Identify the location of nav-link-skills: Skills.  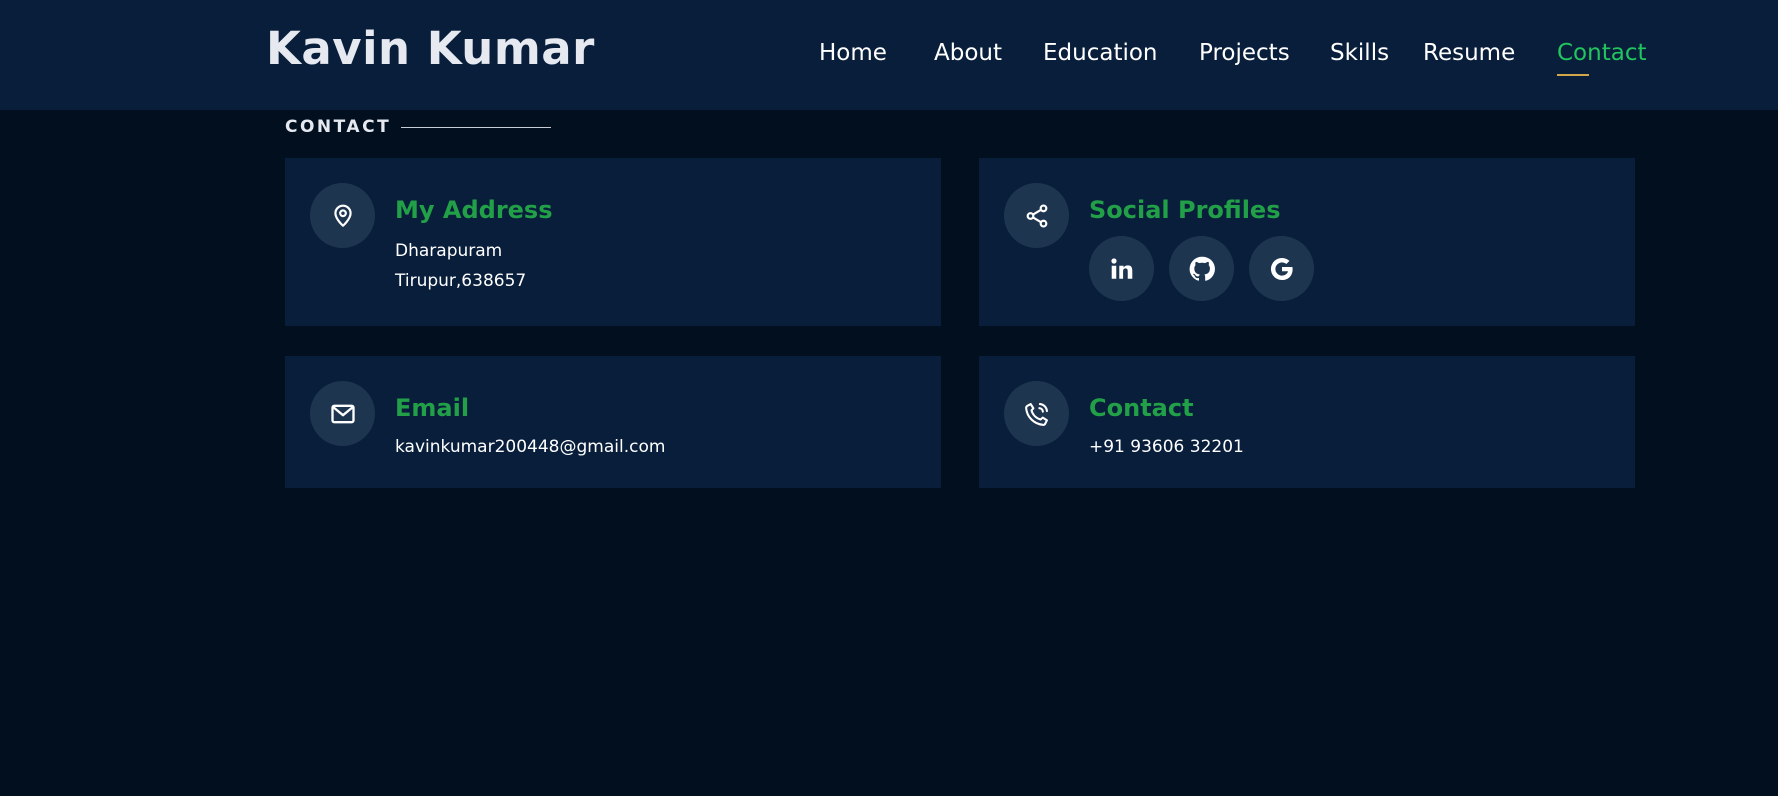
(1359, 53).